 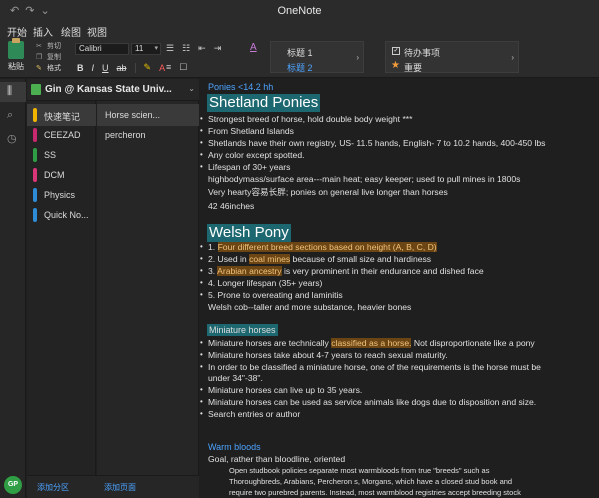 I want to click on recent-icon: ◷, so click(x=12, y=138).